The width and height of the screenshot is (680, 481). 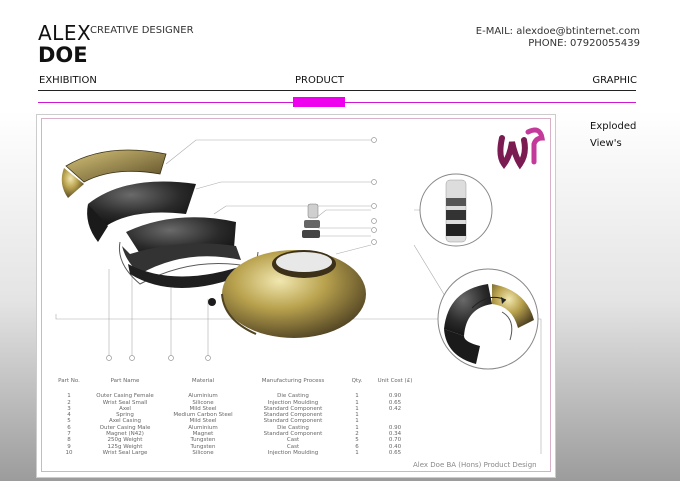 I want to click on caption-line: View's, so click(x=606, y=143).